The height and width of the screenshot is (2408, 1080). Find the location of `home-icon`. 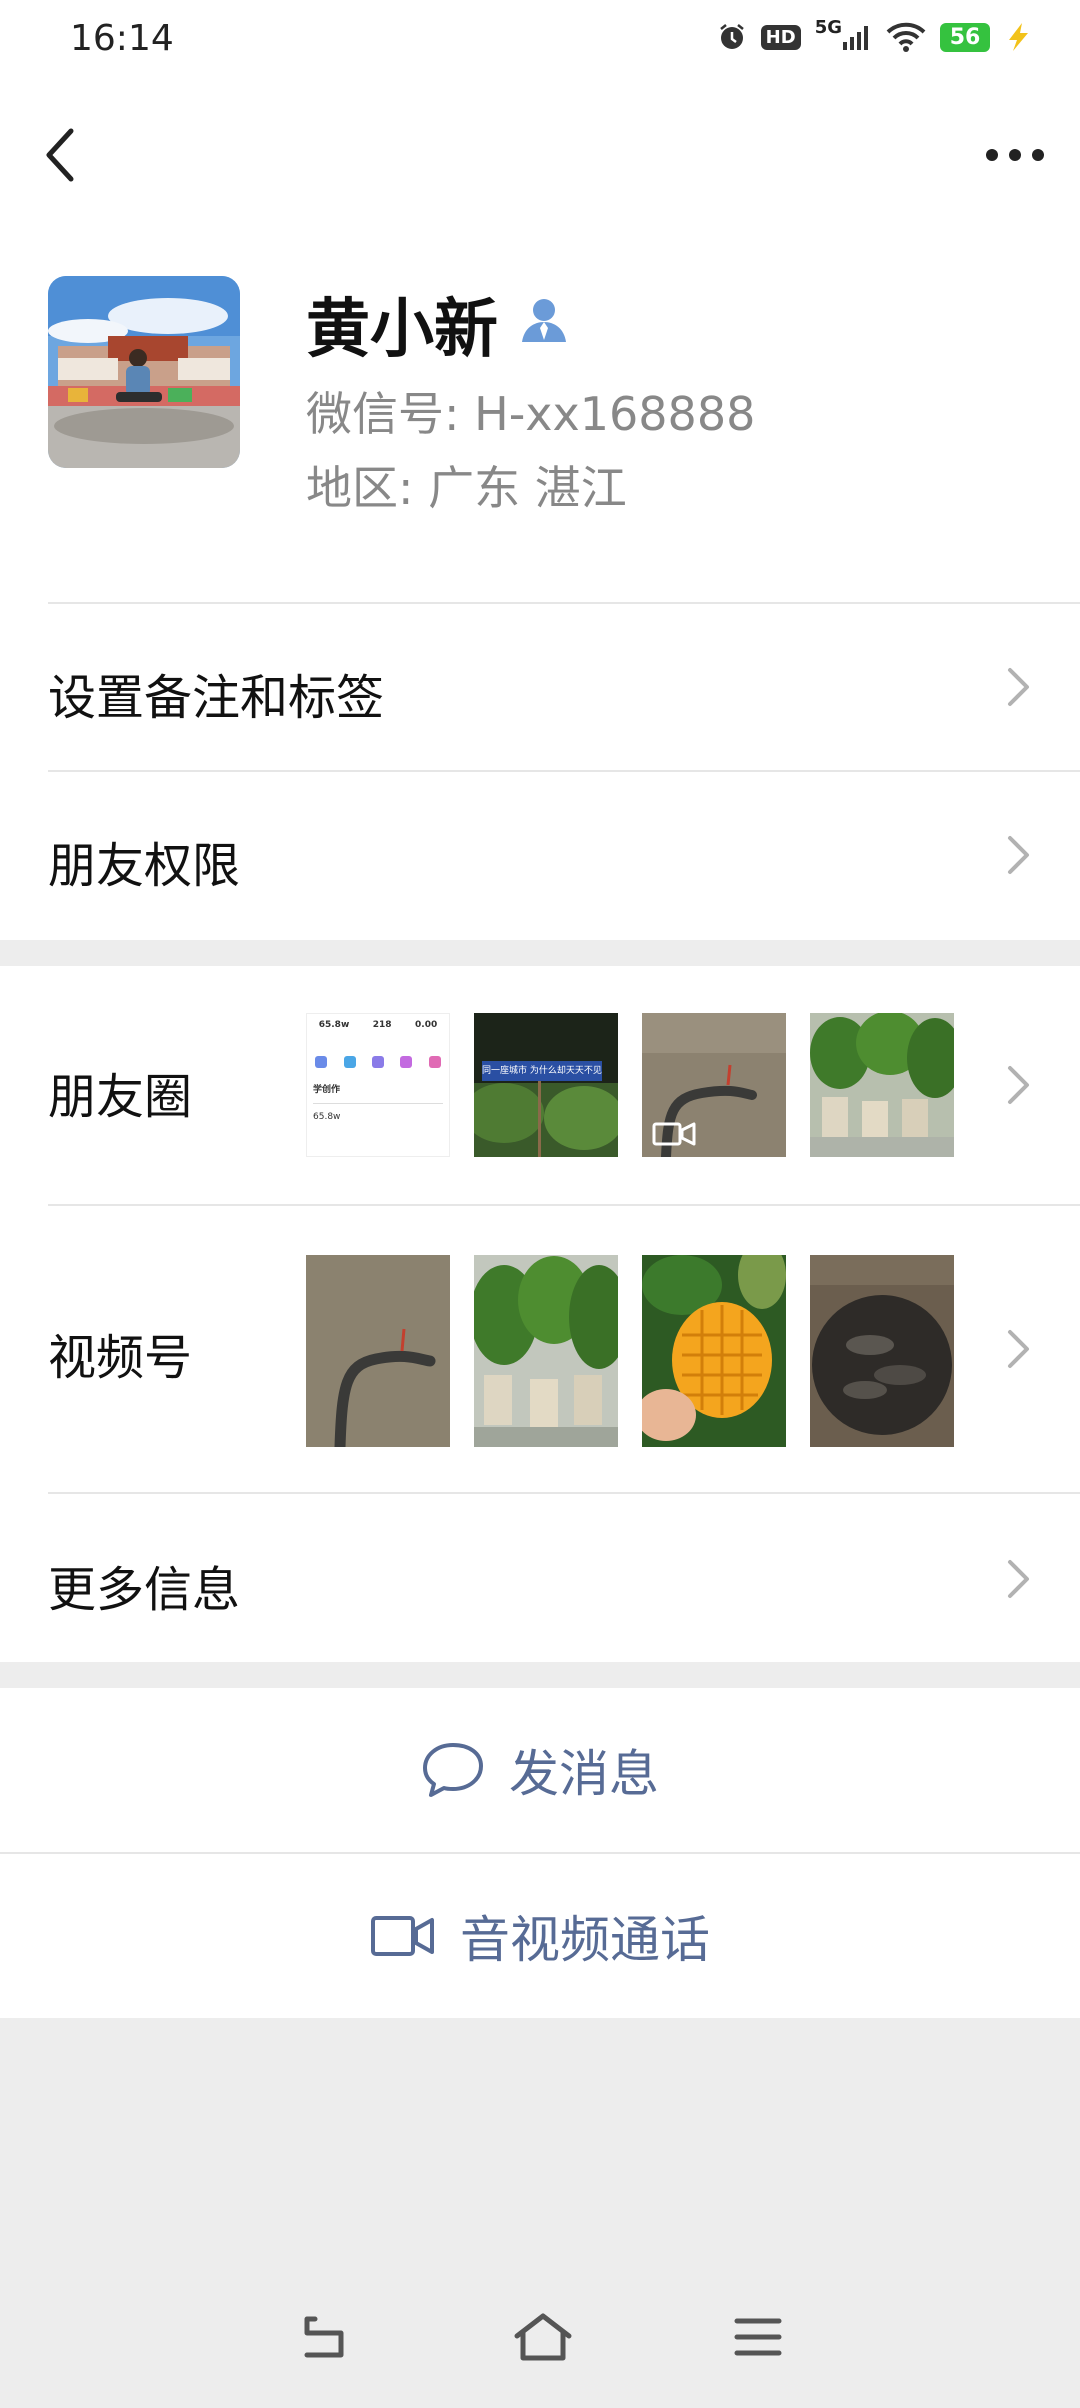

home-icon is located at coordinates (543, 2337).